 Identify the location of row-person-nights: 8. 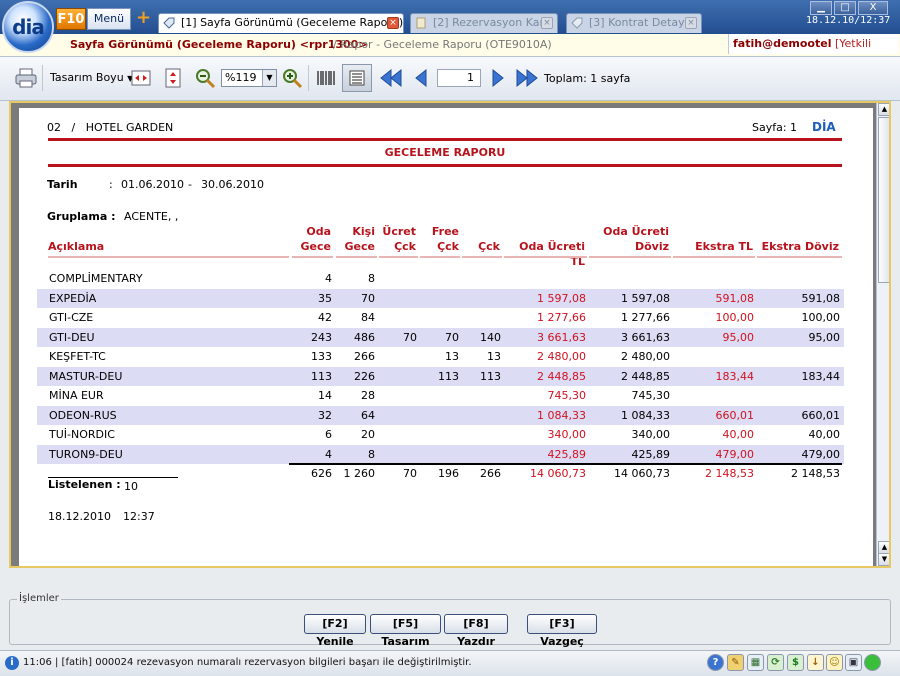
(357, 454).